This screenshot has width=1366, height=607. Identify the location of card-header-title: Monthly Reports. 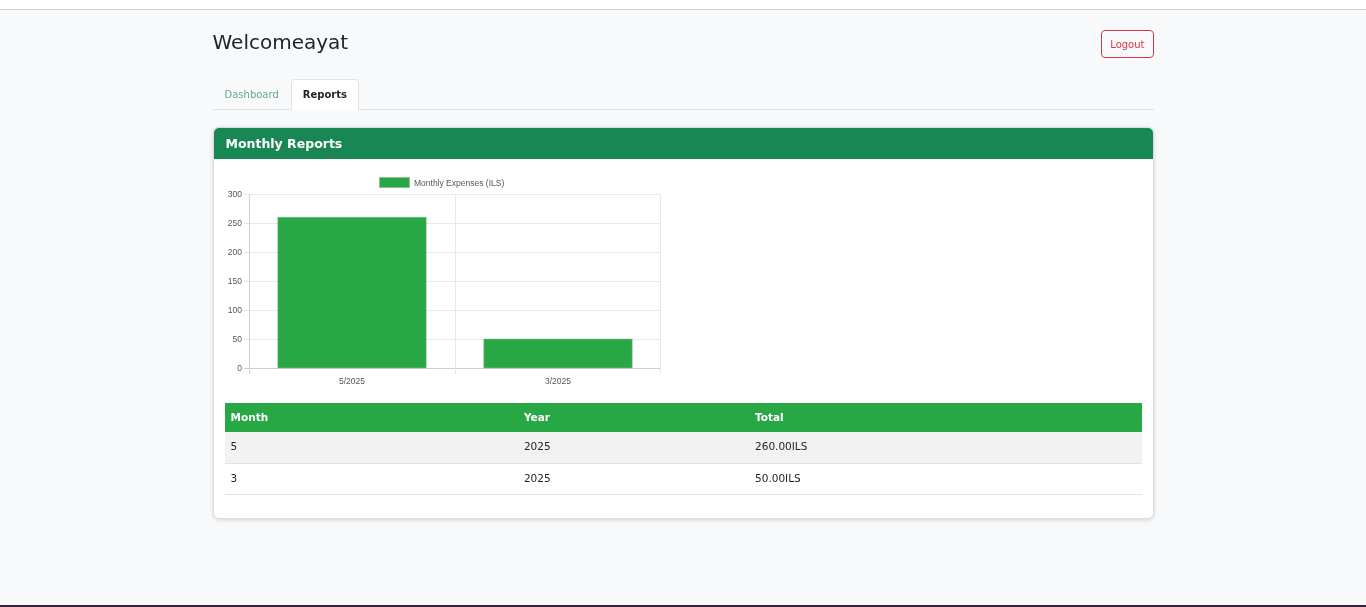
(683, 143).